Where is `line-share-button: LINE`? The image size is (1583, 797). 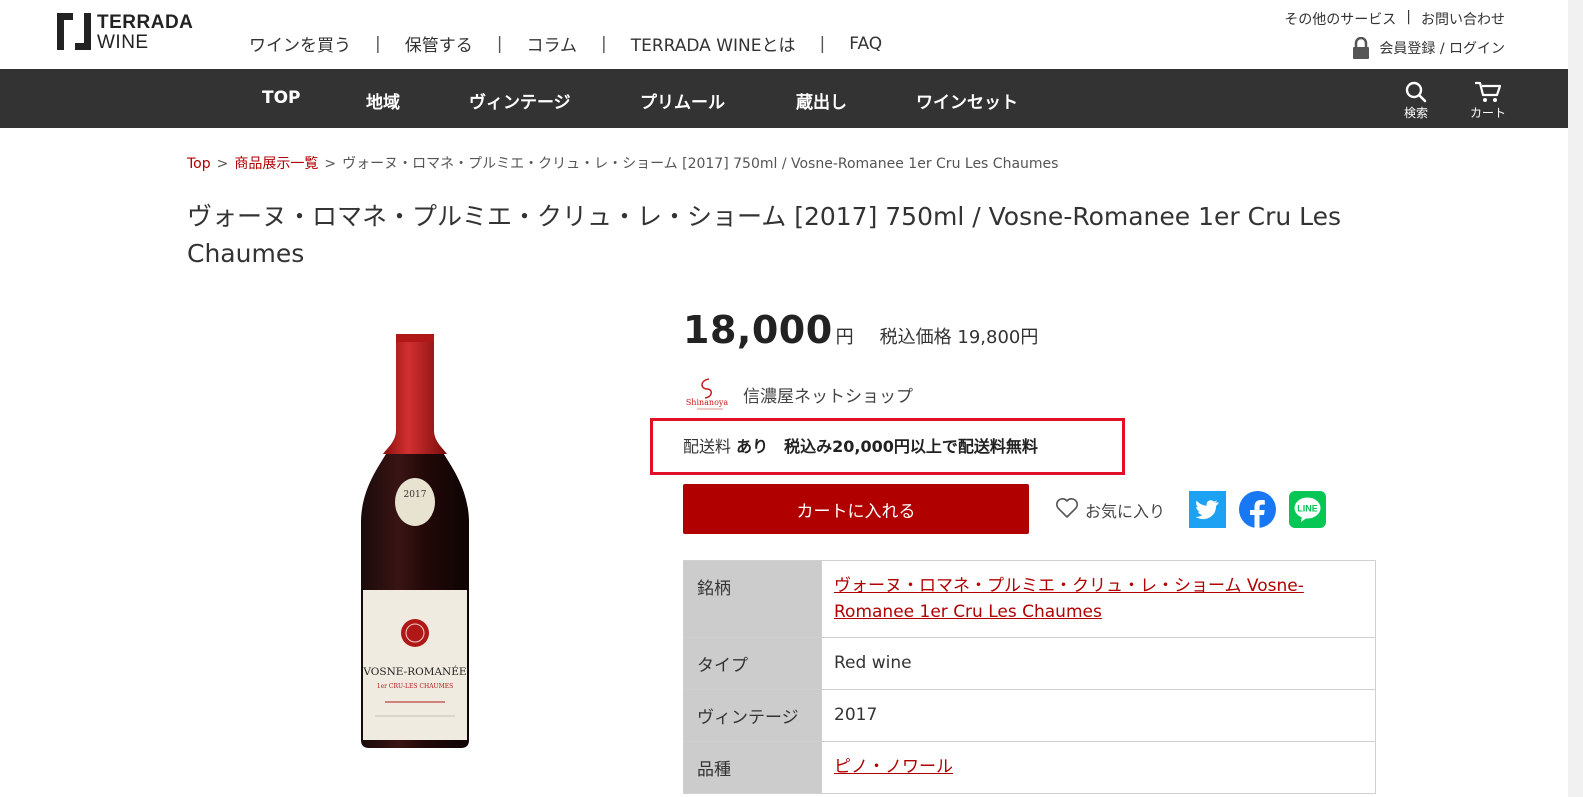 line-share-button: LINE is located at coordinates (1307, 509).